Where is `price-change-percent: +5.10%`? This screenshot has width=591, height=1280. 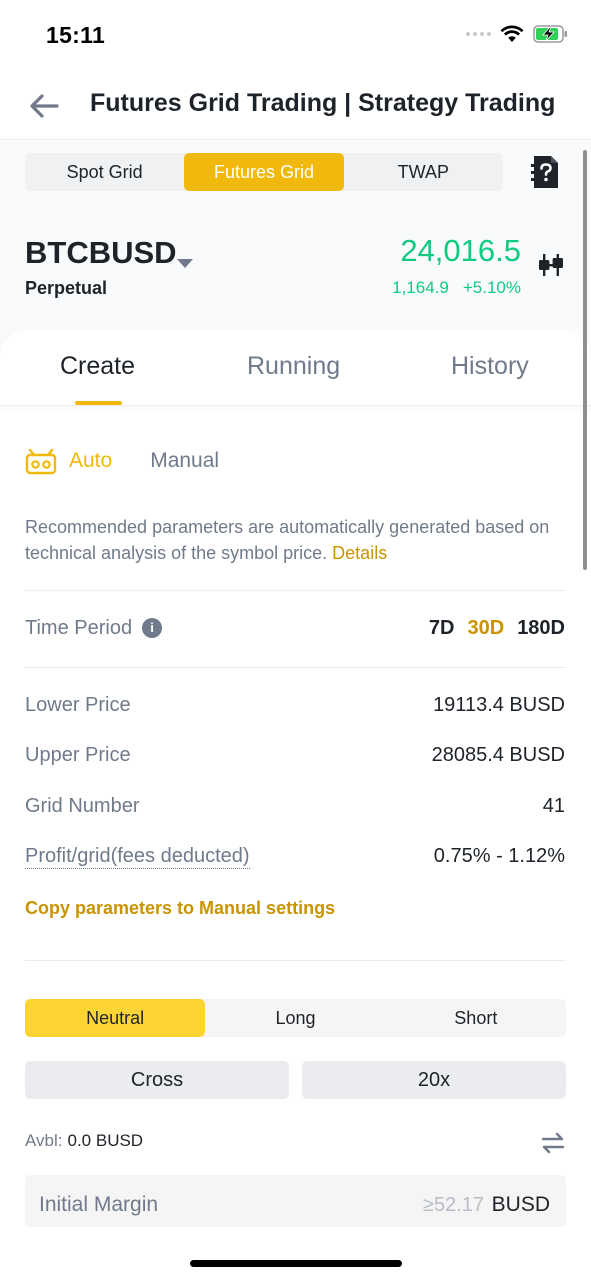 price-change-percent: +5.10% is located at coordinates (491, 287).